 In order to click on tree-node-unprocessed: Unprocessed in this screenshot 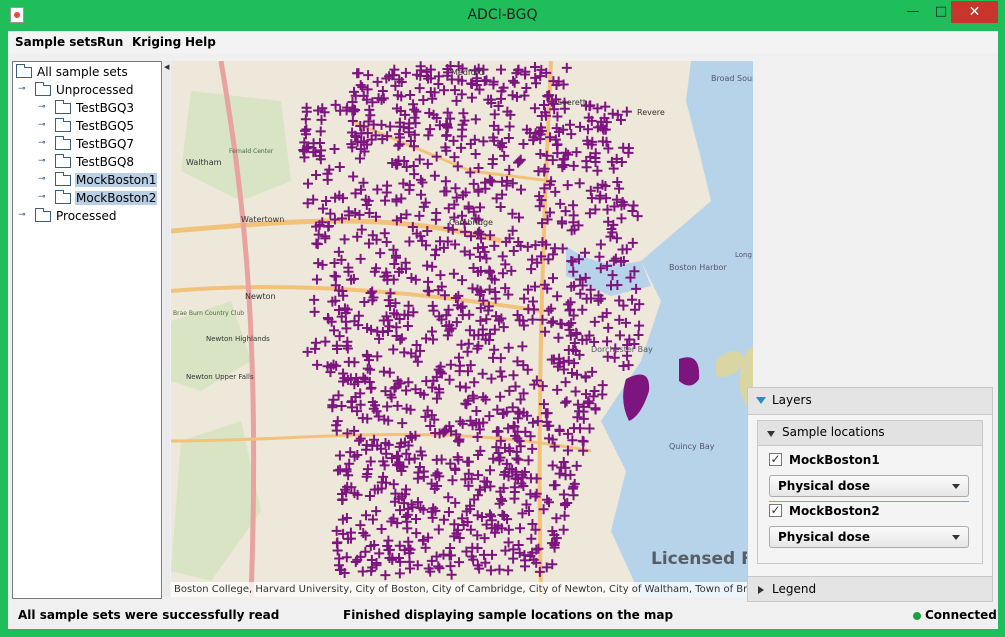, I will do `click(85, 90)`.